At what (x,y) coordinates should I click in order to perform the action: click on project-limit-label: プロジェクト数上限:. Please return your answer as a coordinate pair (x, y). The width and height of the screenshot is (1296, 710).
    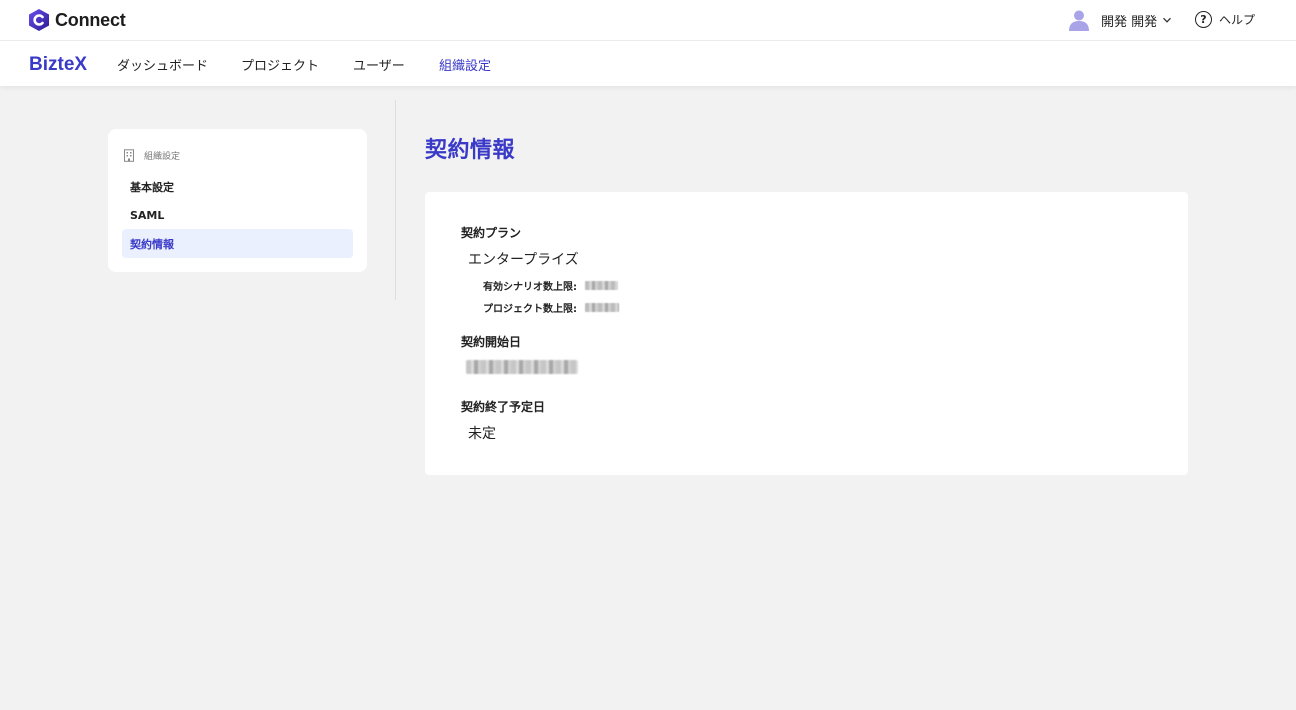
    Looking at the image, I should click on (530, 309).